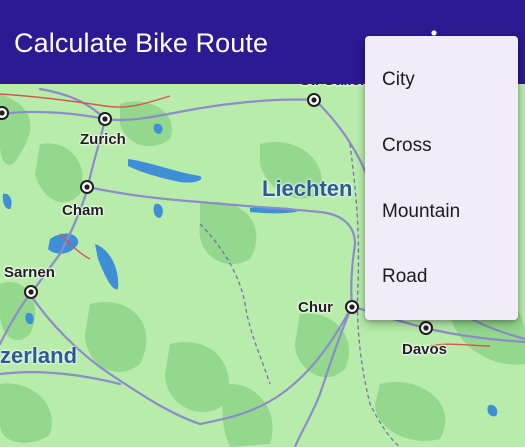  What do you see at coordinates (29, 272) in the screenshot?
I see `city-label-sarnen: Sarnen` at bounding box center [29, 272].